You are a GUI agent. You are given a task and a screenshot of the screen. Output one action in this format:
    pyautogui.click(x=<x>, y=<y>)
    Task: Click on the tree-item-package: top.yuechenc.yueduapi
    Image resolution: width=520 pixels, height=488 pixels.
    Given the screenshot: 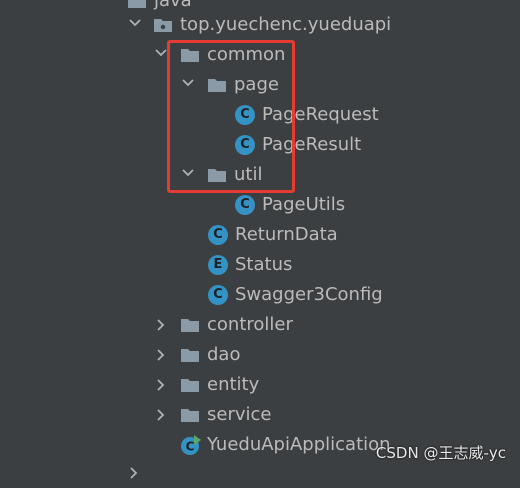 What is the action you would take?
    pyautogui.click(x=272, y=25)
    